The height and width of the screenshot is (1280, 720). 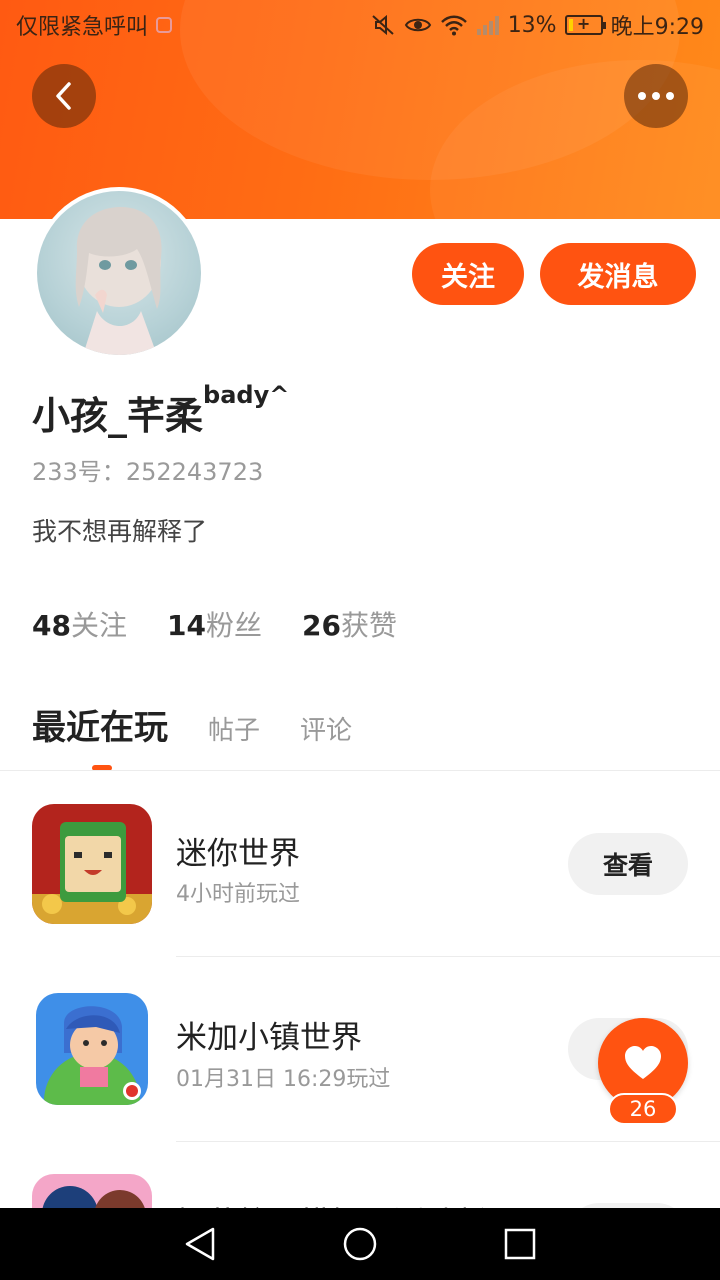 What do you see at coordinates (238, 894) in the screenshot?
I see `game-last-played: 4小时前玩过` at bounding box center [238, 894].